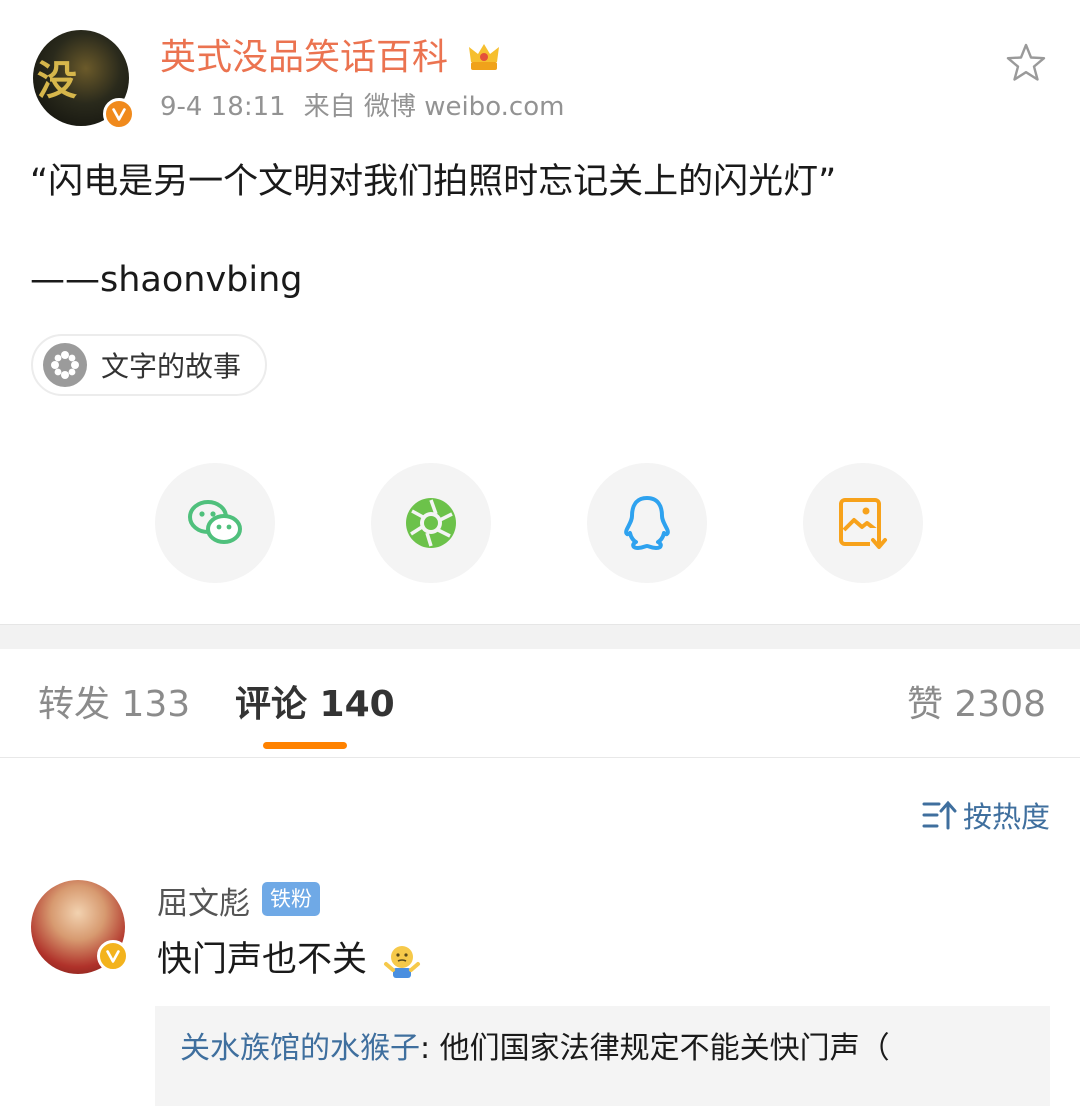 Image resolution: width=1080 pixels, height=1106 pixels. What do you see at coordinates (484, 57) in the screenshot?
I see `crown-icon` at bounding box center [484, 57].